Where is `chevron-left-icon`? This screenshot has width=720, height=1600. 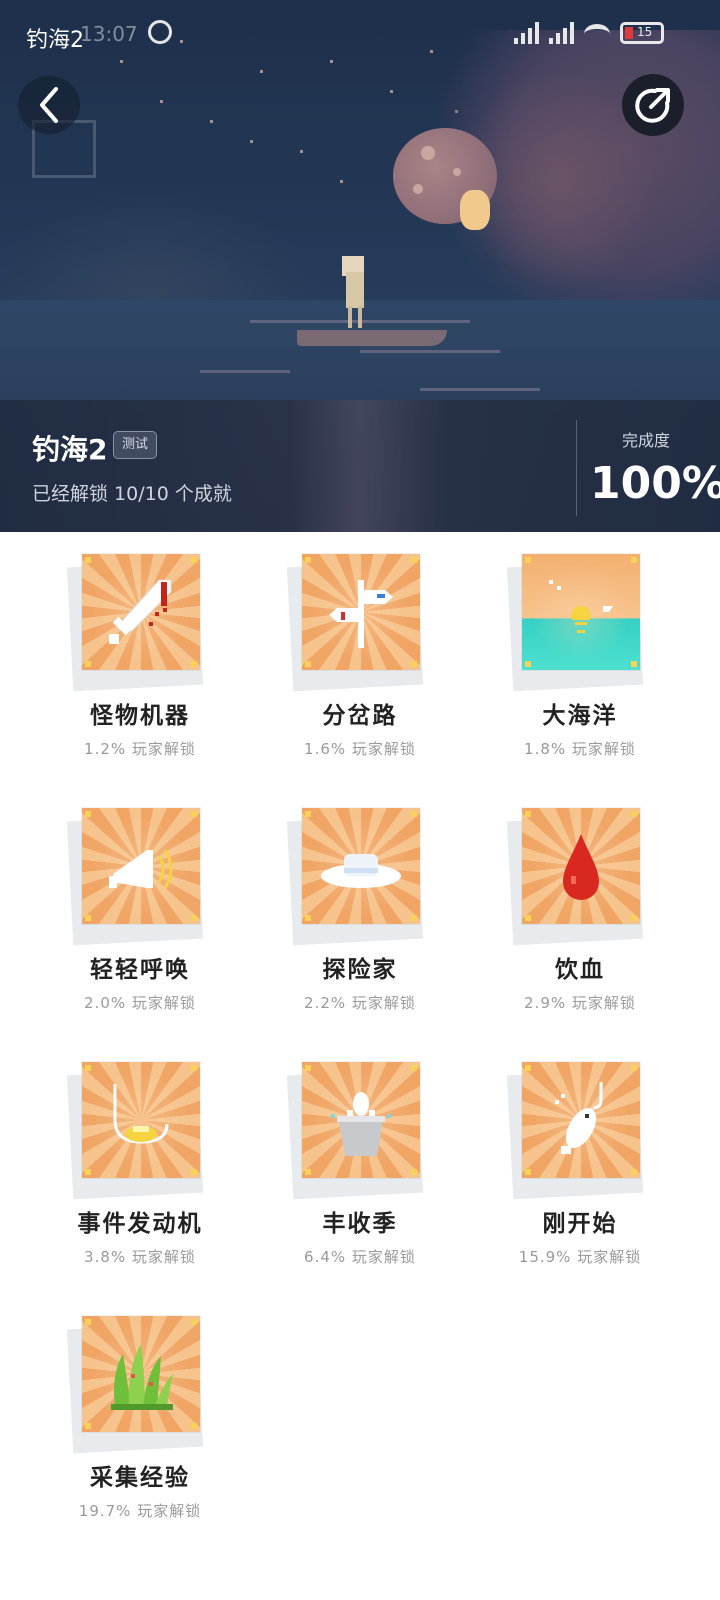
chevron-left-icon is located at coordinates (49, 105).